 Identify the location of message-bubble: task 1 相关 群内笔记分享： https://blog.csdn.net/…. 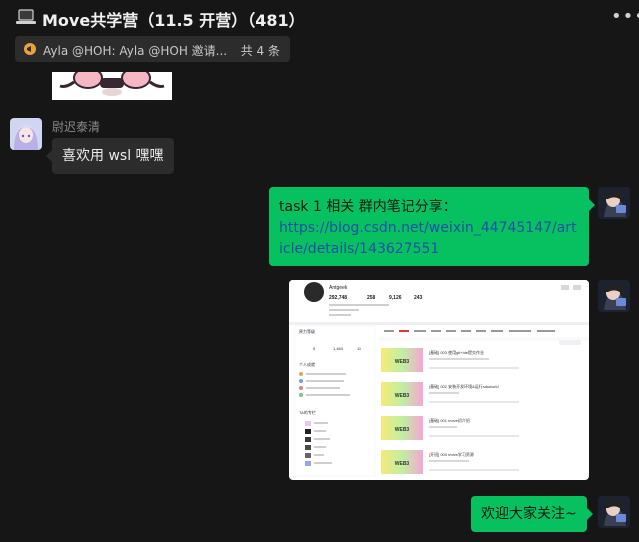
(432, 226).